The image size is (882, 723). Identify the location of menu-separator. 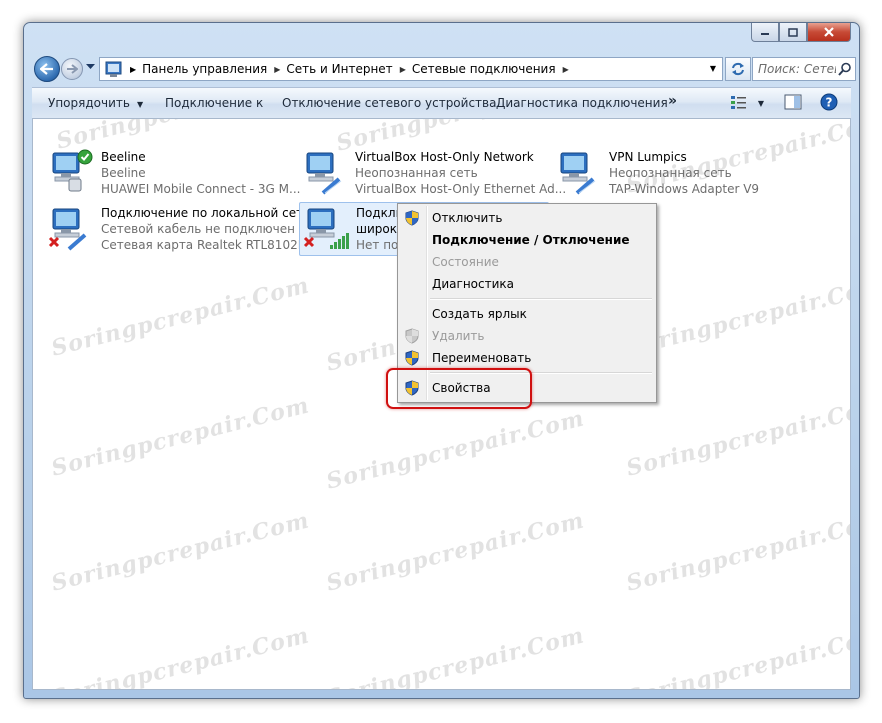
(541, 299).